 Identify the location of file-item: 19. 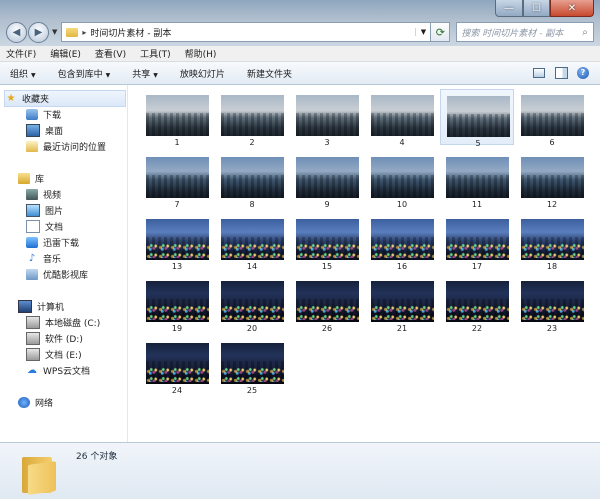
(177, 304).